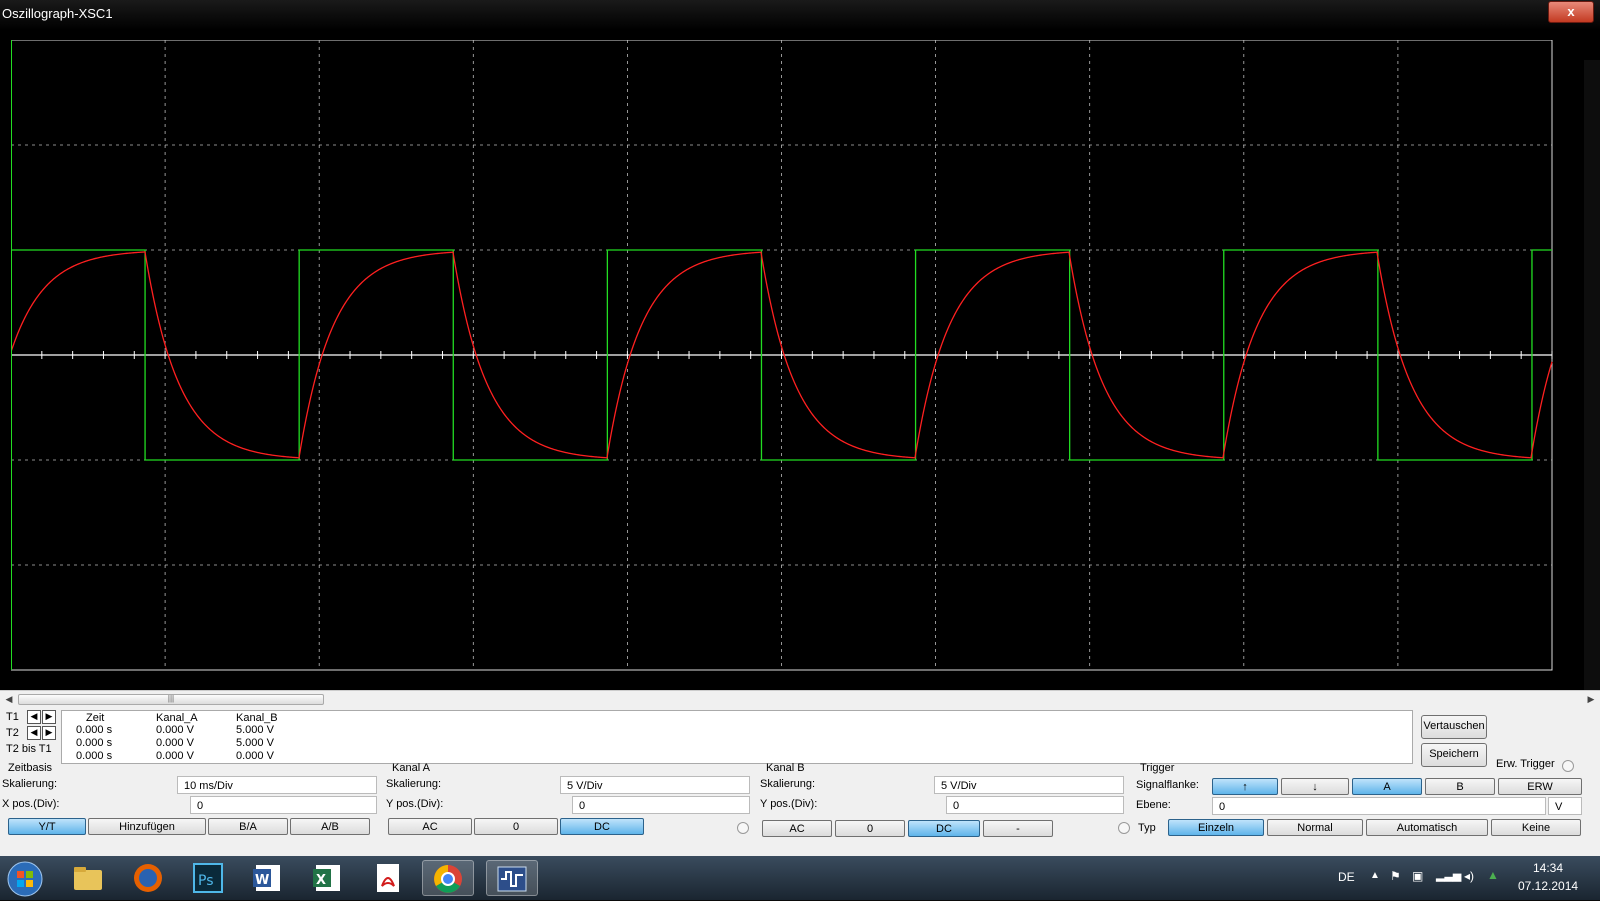 This screenshot has height=901, width=1600. I want to click on trigger-type-label: Typ, so click(1147, 828).